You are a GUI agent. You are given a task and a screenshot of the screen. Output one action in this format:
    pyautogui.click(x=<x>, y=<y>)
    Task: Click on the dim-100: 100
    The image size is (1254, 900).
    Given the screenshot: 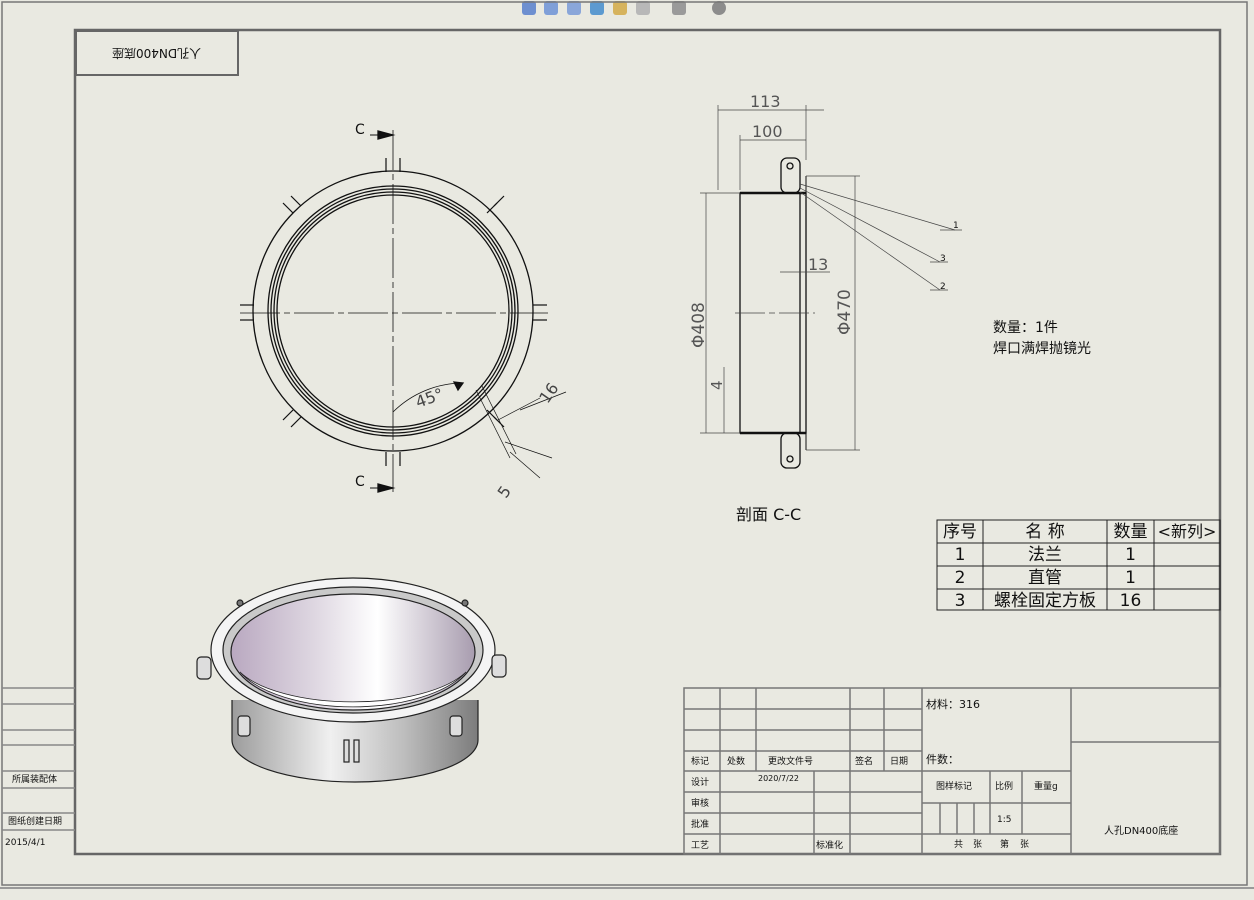 What is the action you would take?
    pyautogui.click(x=767, y=131)
    